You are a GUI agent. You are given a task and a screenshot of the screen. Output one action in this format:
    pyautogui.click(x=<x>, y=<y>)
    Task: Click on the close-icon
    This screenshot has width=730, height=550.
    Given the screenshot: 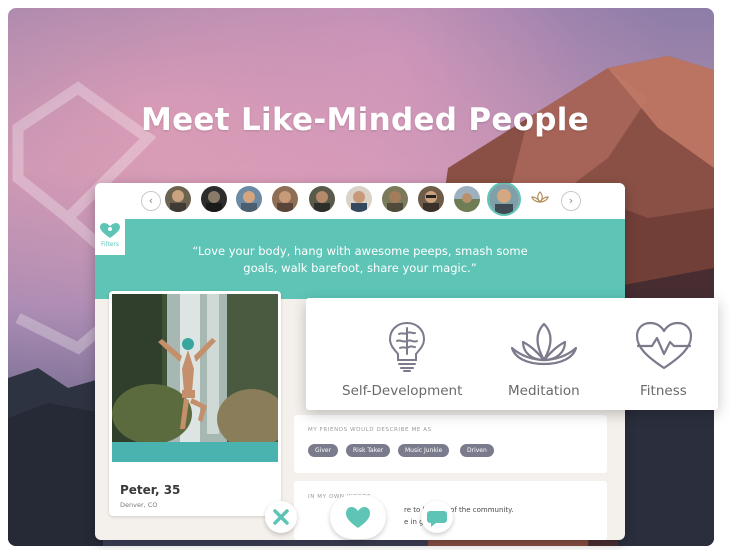 What is the action you would take?
    pyautogui.click(x=281, y=517)
    